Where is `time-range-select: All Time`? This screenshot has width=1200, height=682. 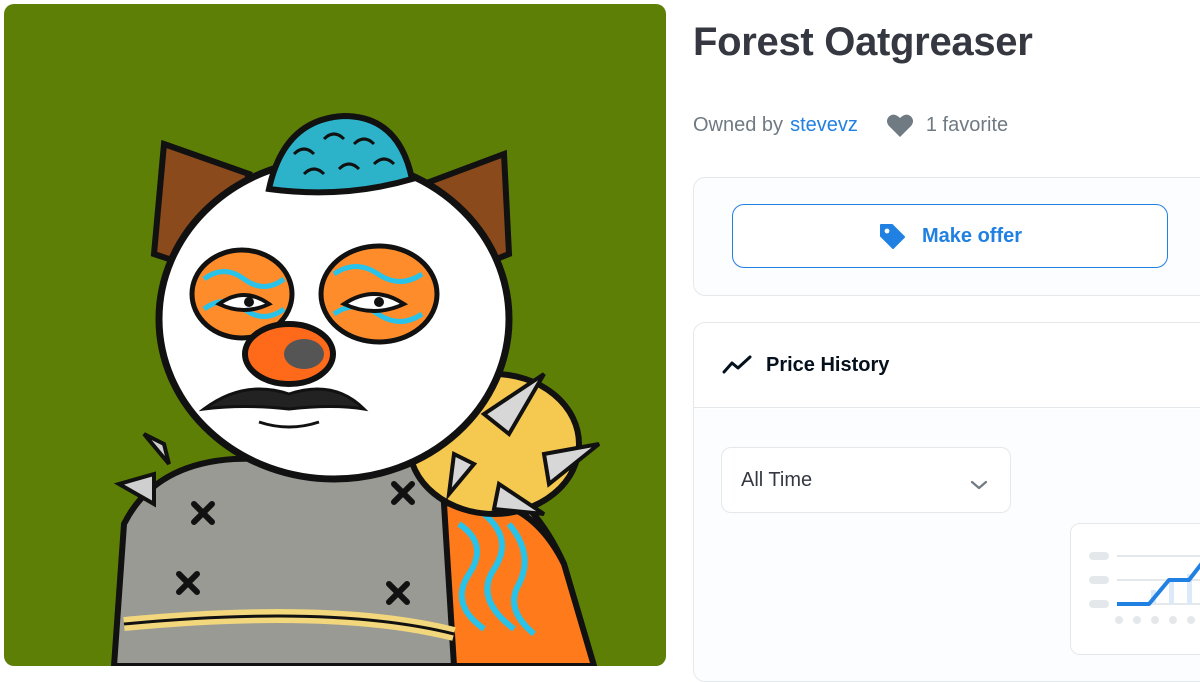
time-range-select: All Time is located at coordinates (866, 480).